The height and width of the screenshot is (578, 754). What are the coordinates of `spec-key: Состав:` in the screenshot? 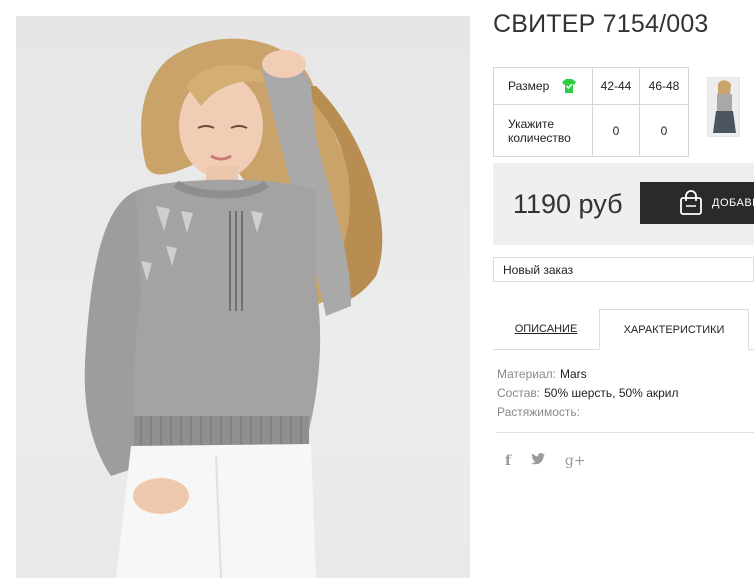 It's located at (519, 393).